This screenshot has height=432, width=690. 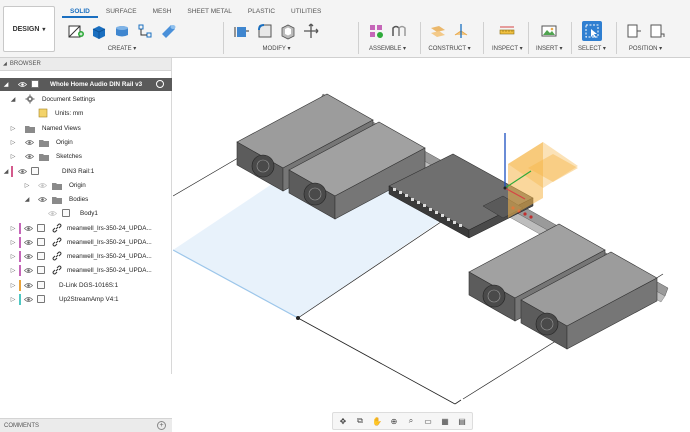 What do you see at coordinates (161, 425) in the screenshot?
I see `add-comment-icon: +` at bounding box center [161, 425].